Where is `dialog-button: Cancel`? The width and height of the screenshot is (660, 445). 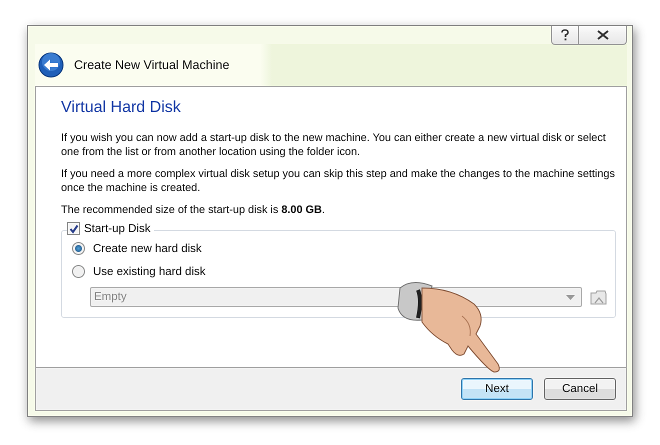 dialog-button: Cancel is located at coordinates (580, 389).